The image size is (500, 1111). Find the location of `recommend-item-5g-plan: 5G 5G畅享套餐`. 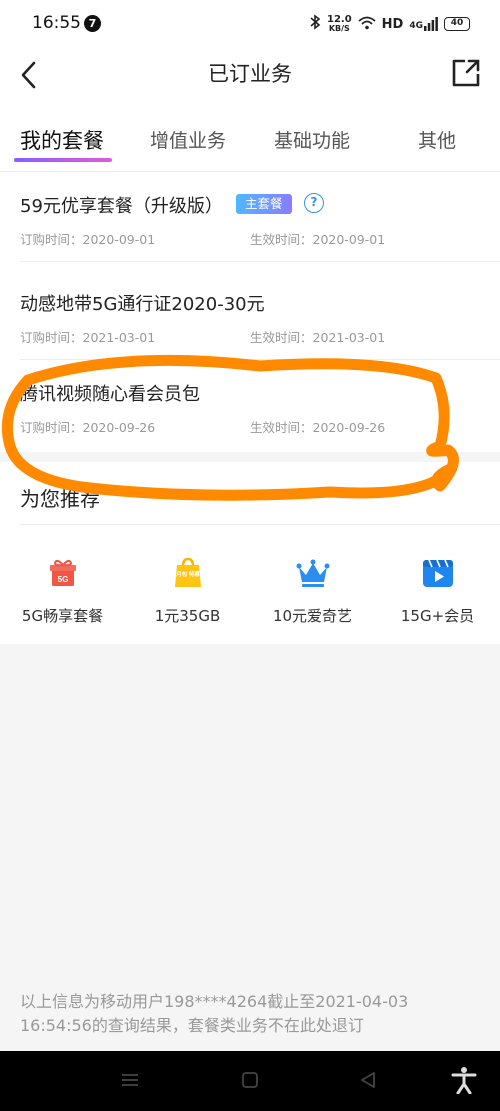

recommend-item-5g-plan: 5G 5G畅享套餐 is located at coordinates (62, 595).